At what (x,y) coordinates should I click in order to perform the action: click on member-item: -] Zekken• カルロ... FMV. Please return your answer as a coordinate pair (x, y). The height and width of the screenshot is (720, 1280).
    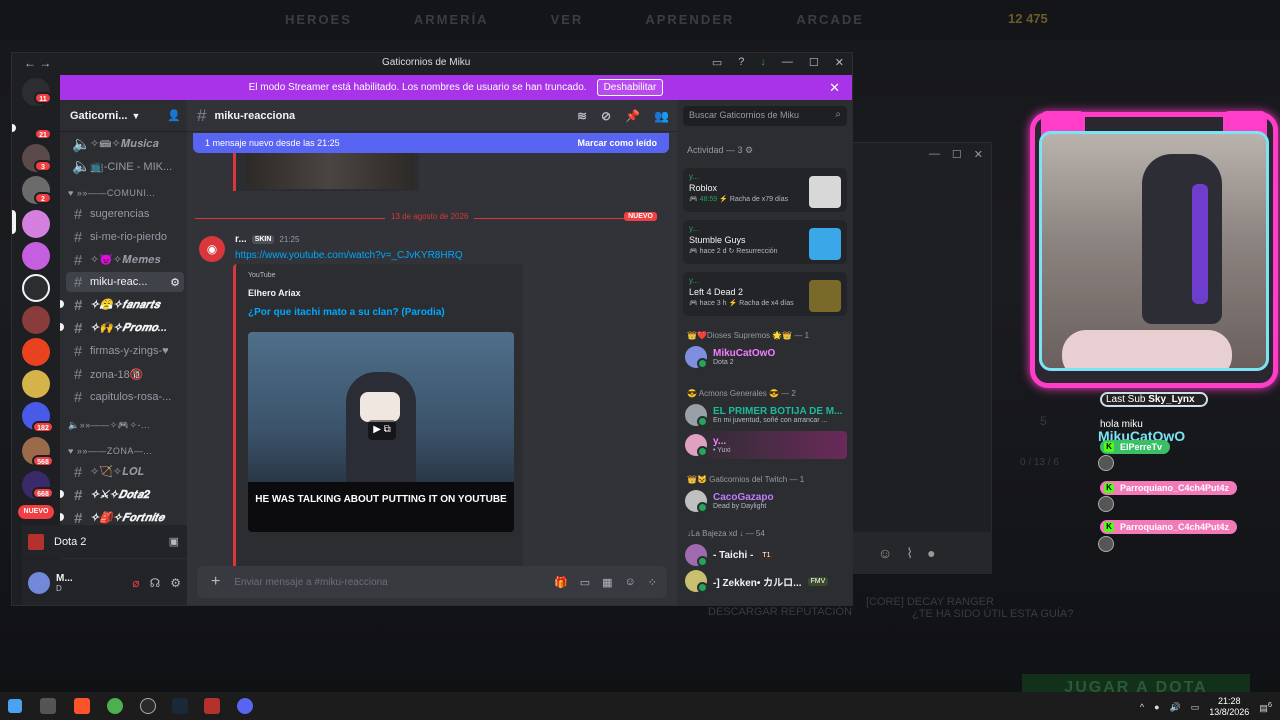
    Looking at the image, I should click on (766, 581).